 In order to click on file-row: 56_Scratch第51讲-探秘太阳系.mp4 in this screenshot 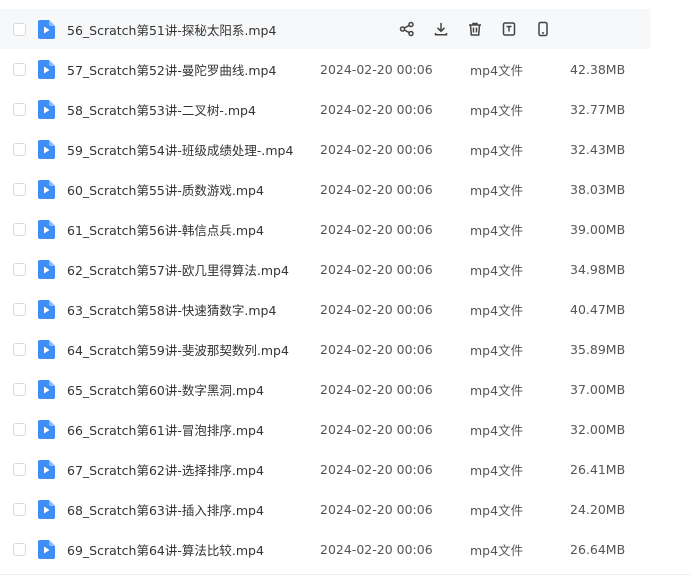, I will do `click(325, 29)`.